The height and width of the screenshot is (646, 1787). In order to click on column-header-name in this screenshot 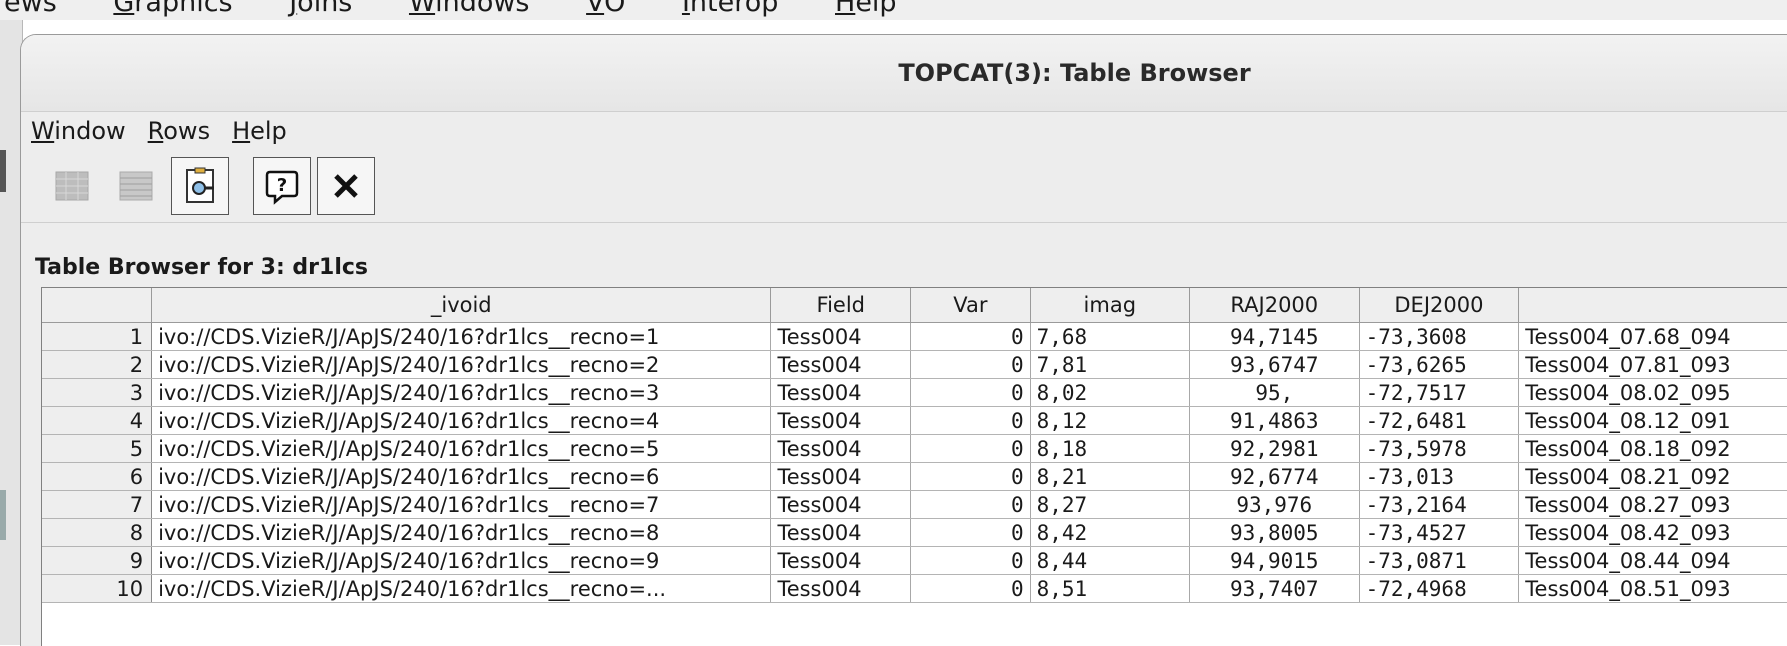, I will do `click(1652, 305)`.